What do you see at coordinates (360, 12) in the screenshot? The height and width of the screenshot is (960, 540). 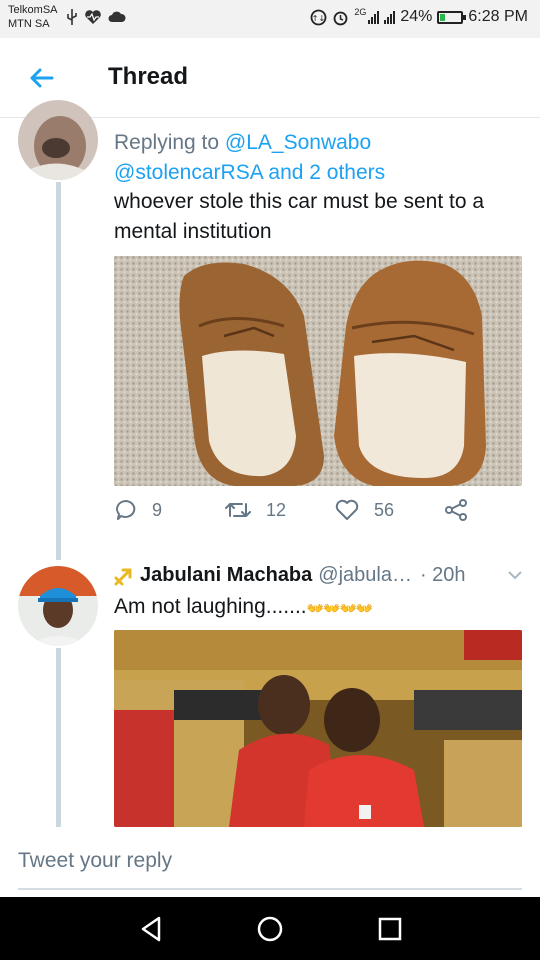 I see `network-type: 2G` at bounding box center [360, 12].